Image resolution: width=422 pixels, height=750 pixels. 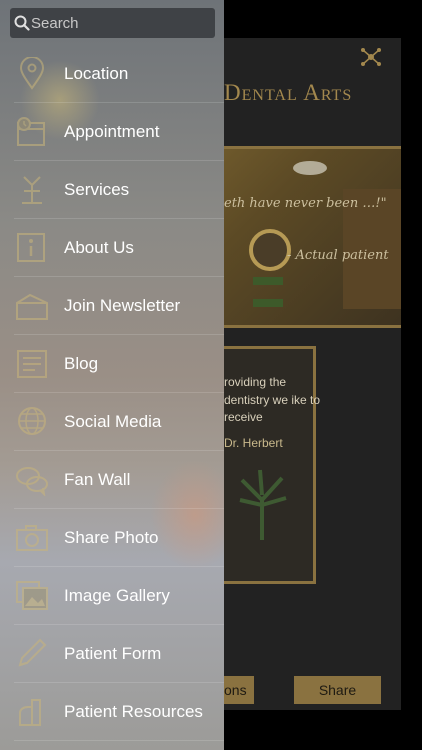 What do you see at coordinates (97, 479) in the screenshot?
I see `menu-item-label: Fan Wall` at bounding box center [97, 479].